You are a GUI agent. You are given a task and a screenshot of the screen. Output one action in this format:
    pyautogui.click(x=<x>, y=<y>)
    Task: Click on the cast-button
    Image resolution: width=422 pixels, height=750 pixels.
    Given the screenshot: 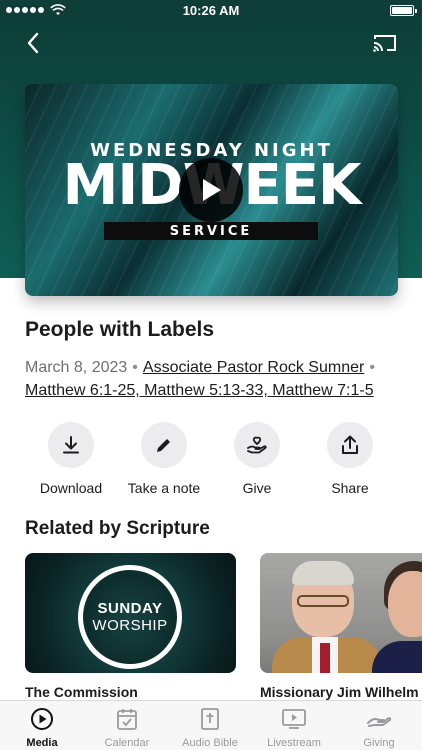 What is the action you would take?
    pyautogui.click(x=385, y=43)
    